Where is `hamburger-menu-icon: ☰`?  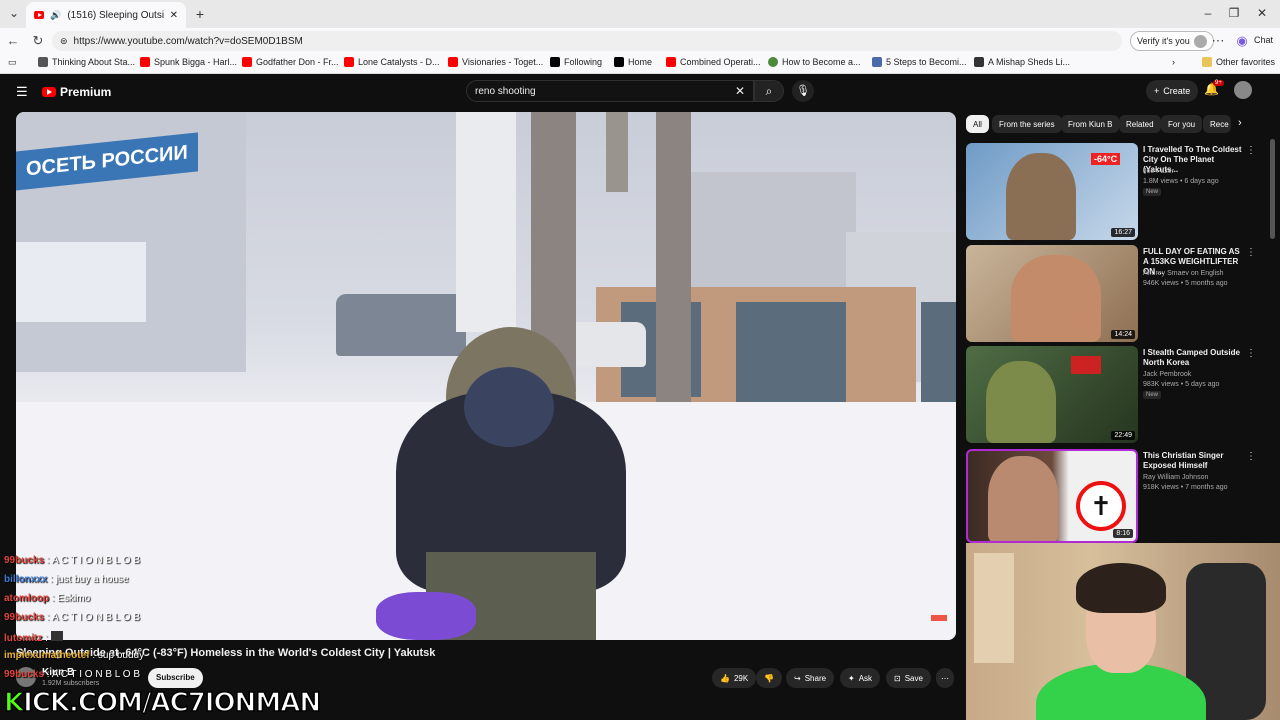
hamburger-menu-icon: ☰ is located at coordinates (22, 92).